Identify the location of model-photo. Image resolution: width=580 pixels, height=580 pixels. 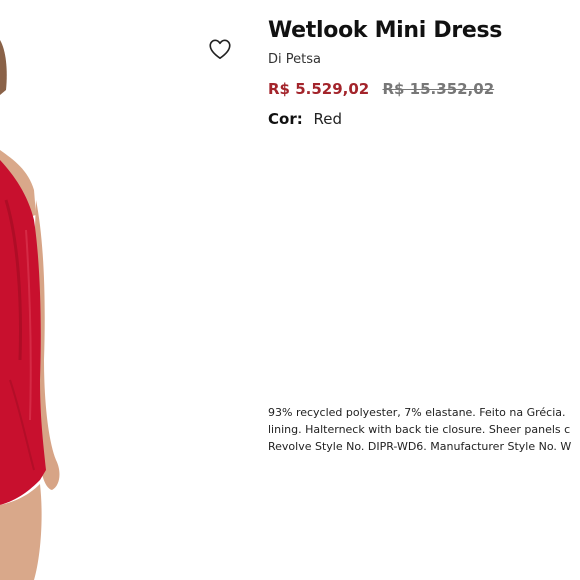
(30, 310).